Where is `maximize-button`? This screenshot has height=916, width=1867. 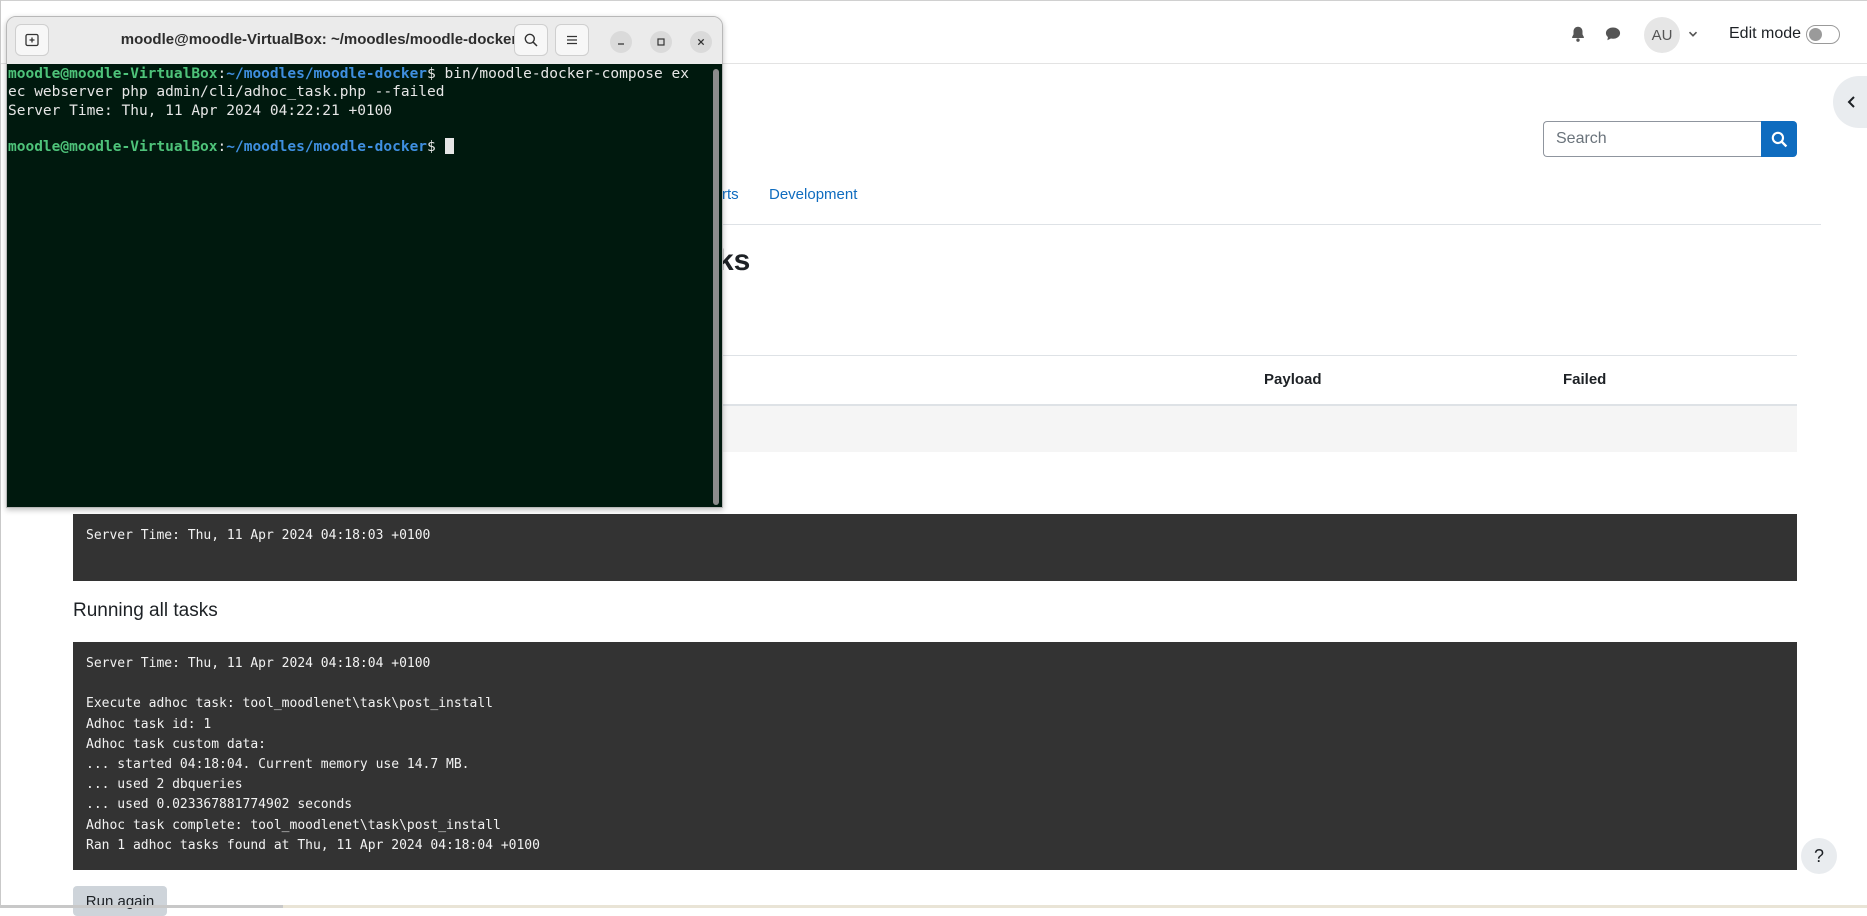 maximize-button is located at coordinates (661, 42).